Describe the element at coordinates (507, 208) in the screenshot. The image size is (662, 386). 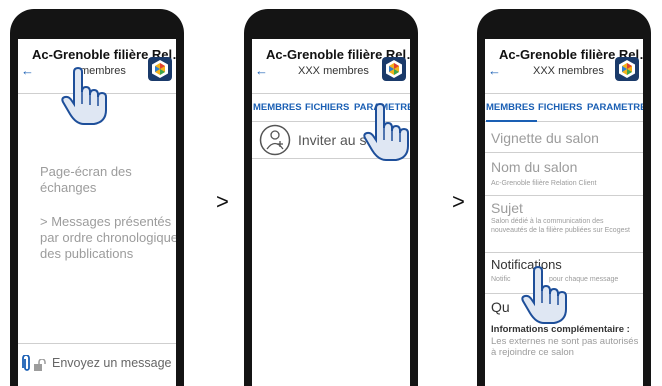
I see `setting-subject-label: Sujet` at that location.